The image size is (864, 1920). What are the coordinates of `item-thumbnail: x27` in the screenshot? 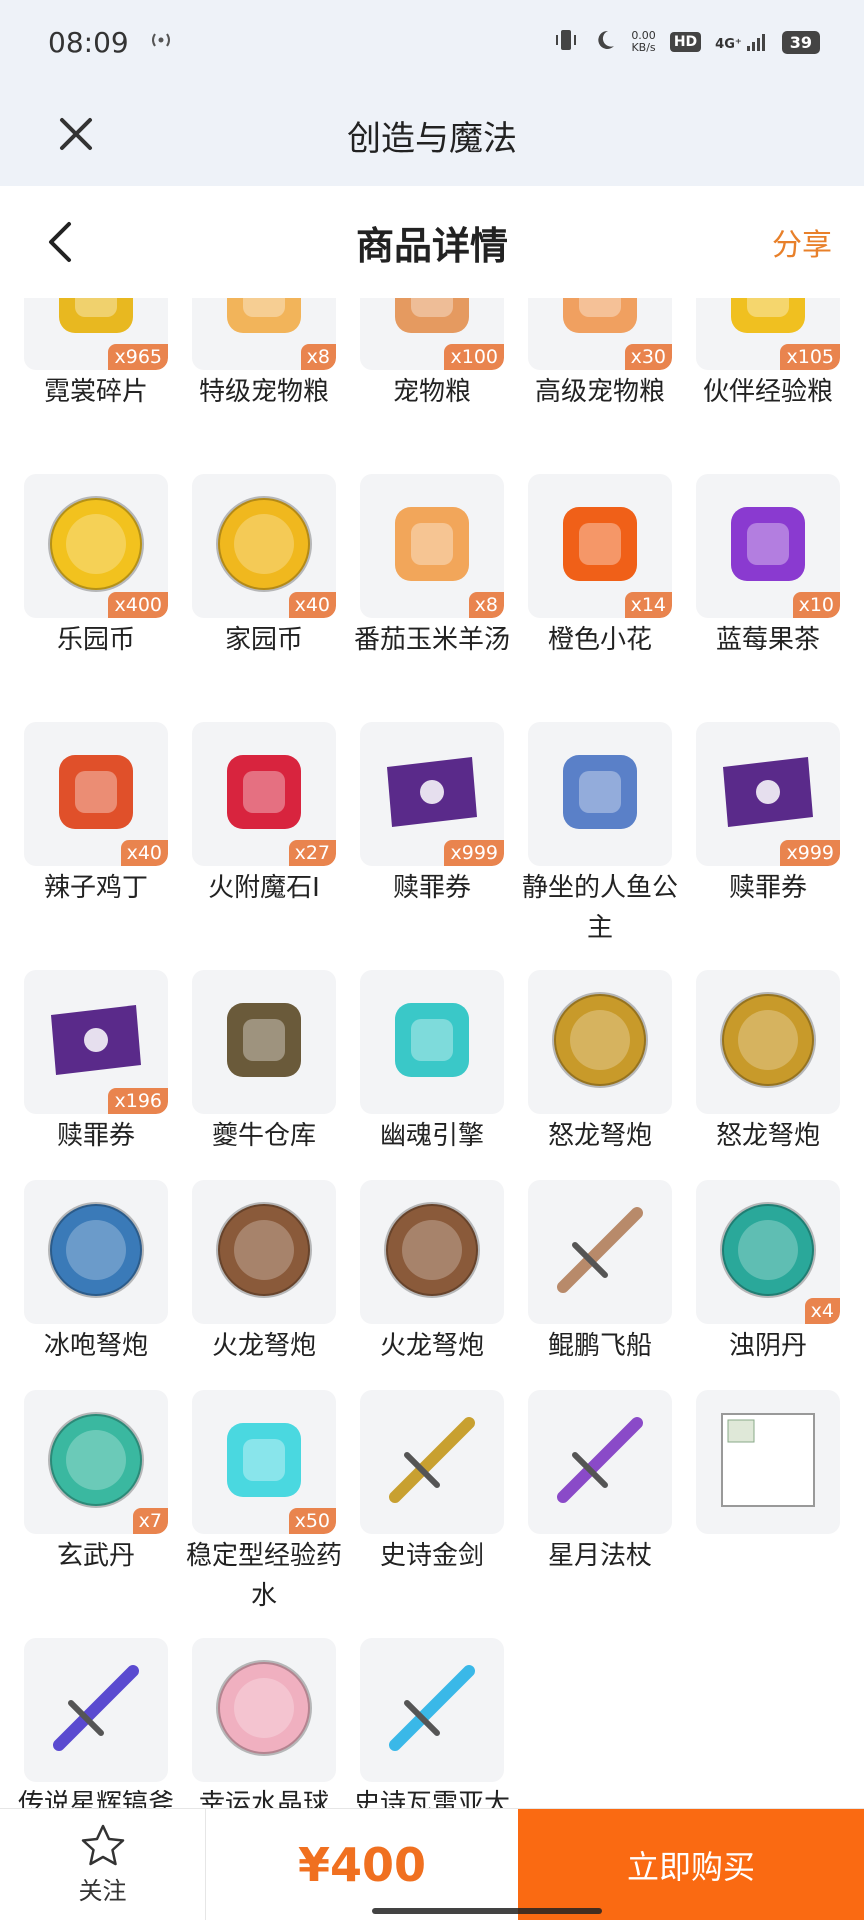 It's located at (264, 794).